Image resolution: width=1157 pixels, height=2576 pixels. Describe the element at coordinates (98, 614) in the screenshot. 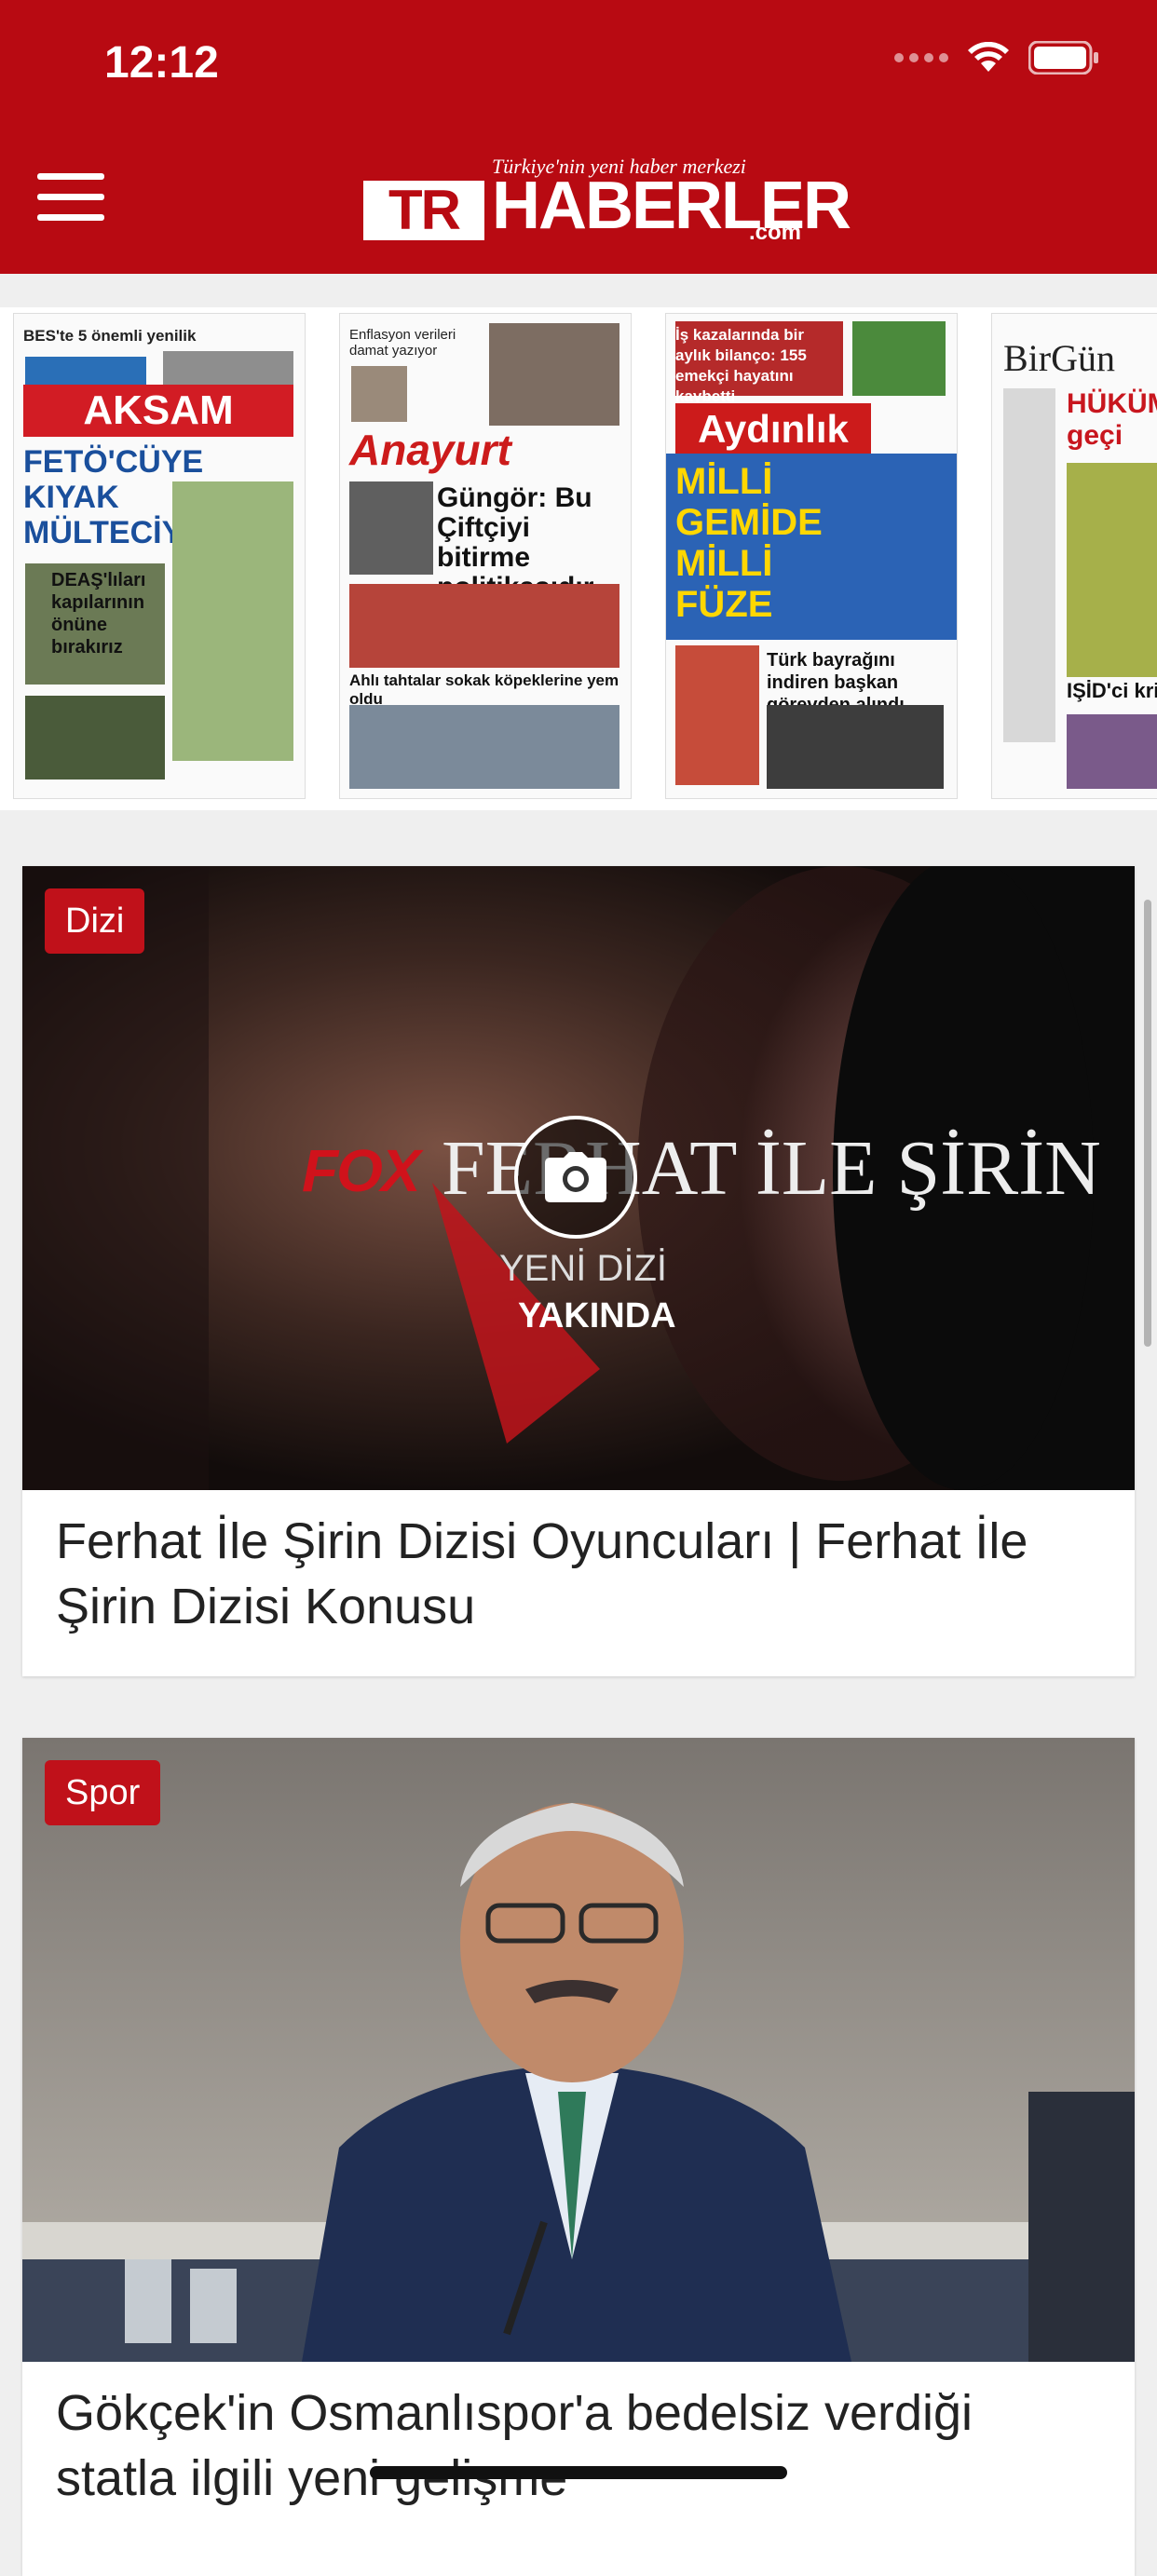

I see `newspaper-subhead: DEAŞ'lıları kapılarının önüne bırakırız` at that location.